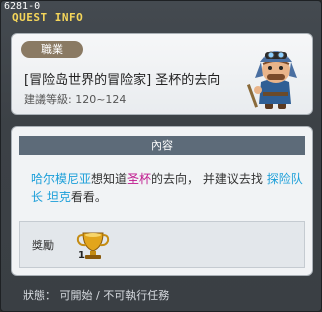  Describe the element at coordinates (109, 179) in the screenshot. I see `description-text: 想知道` at that location.